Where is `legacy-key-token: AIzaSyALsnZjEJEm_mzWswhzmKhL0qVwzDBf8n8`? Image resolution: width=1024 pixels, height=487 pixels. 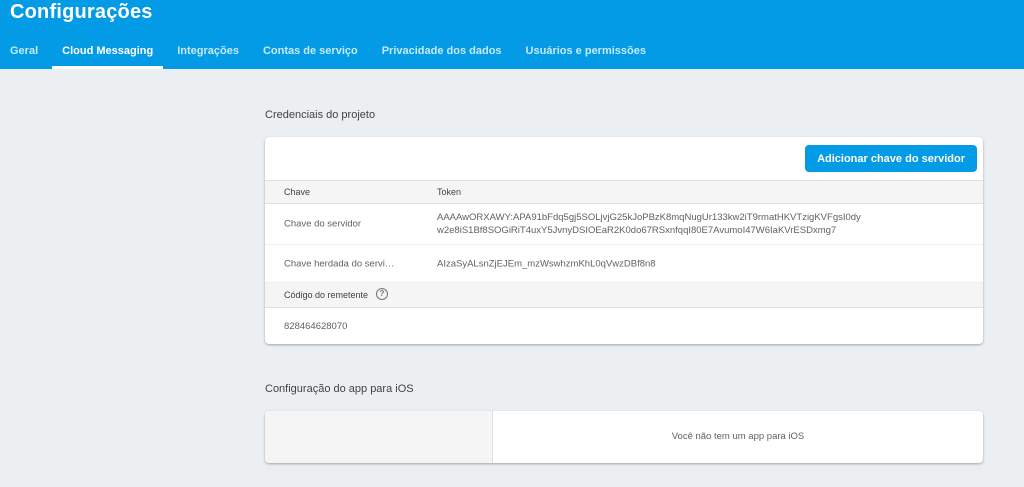
legacy-key-token: AIzaSyALsnZjEJEm_mzWswhzmKhL0qVwzDBf8n8 is located at coordinates (667, 263).